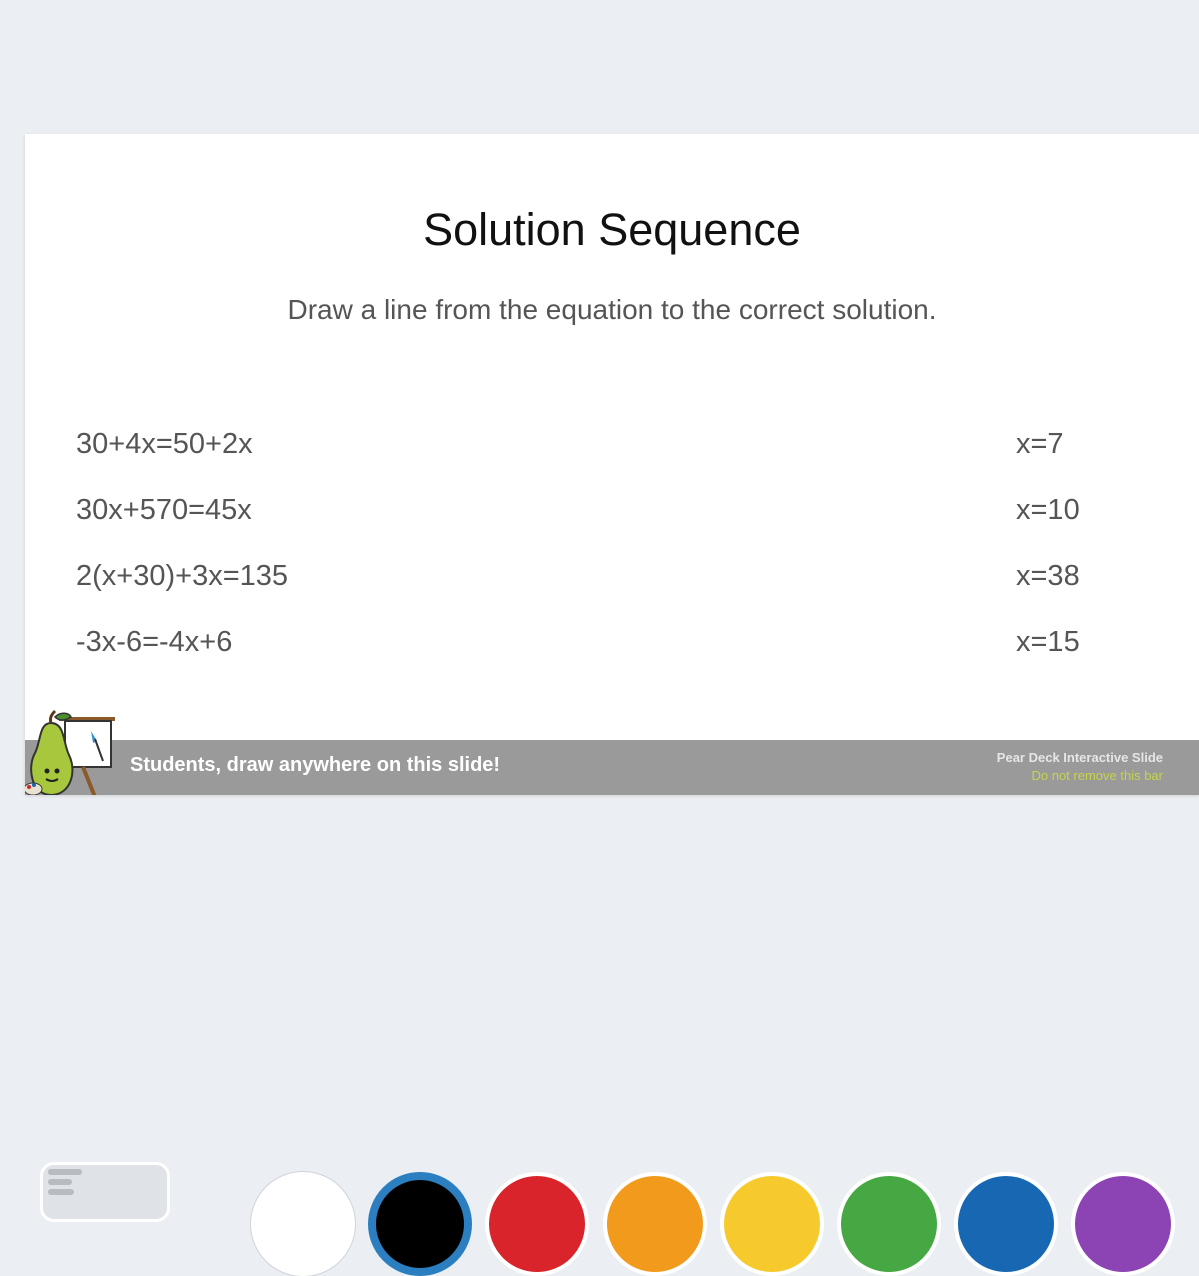 The width and height of the screenshot is (1199, 1276). Describe the element at coordinates (105, 1192) in the screenshot. I see `pen-tool-button` at that location.